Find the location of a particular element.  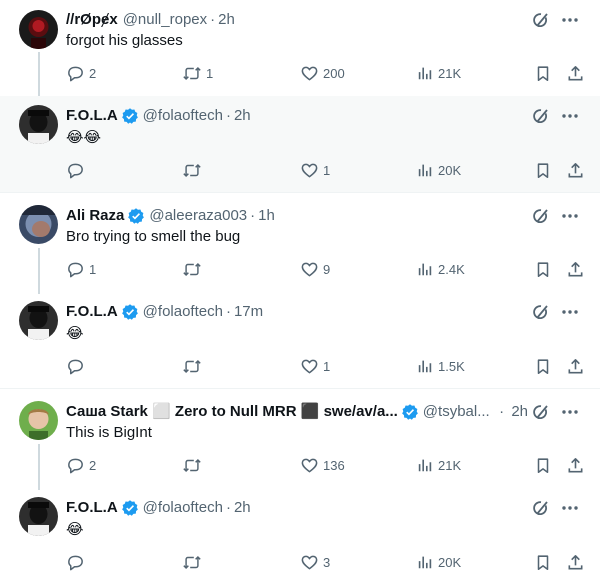

like-button: 200 is located at coordinates (322, 73).